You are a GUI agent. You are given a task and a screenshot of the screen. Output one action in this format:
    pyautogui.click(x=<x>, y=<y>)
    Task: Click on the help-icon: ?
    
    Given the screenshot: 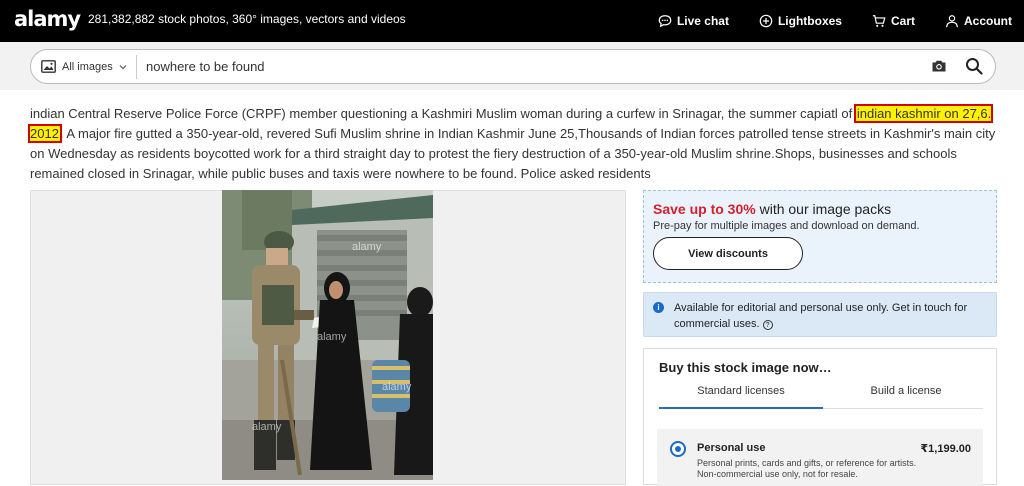 What is the action you would take?
    pyautogui.click(x=767, y=325)
    